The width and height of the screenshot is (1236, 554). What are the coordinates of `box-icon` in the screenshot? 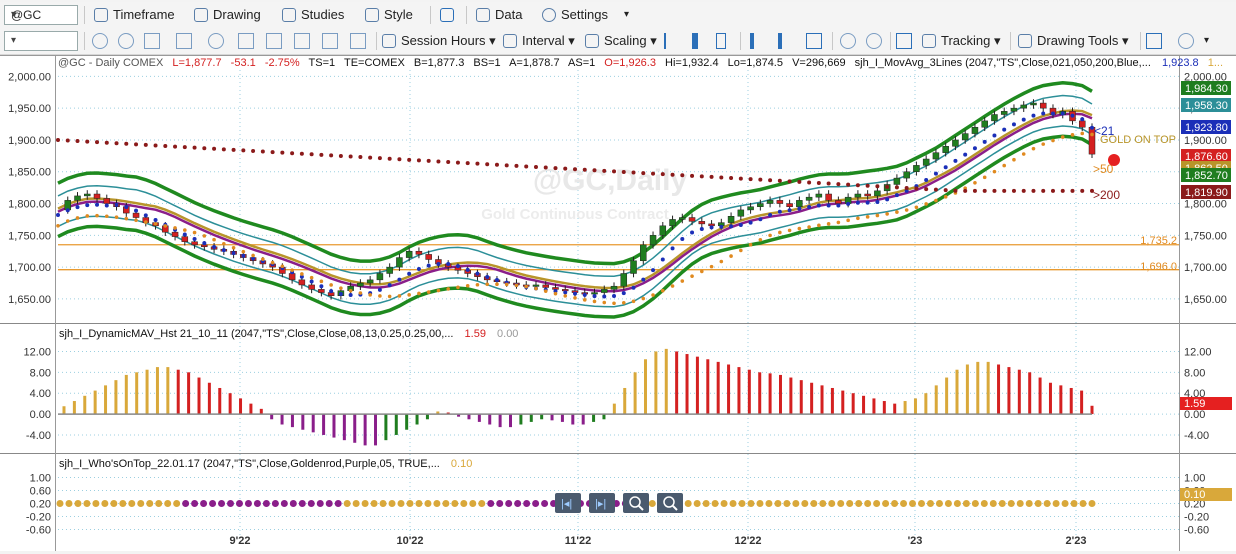 It's located at (814, 41).